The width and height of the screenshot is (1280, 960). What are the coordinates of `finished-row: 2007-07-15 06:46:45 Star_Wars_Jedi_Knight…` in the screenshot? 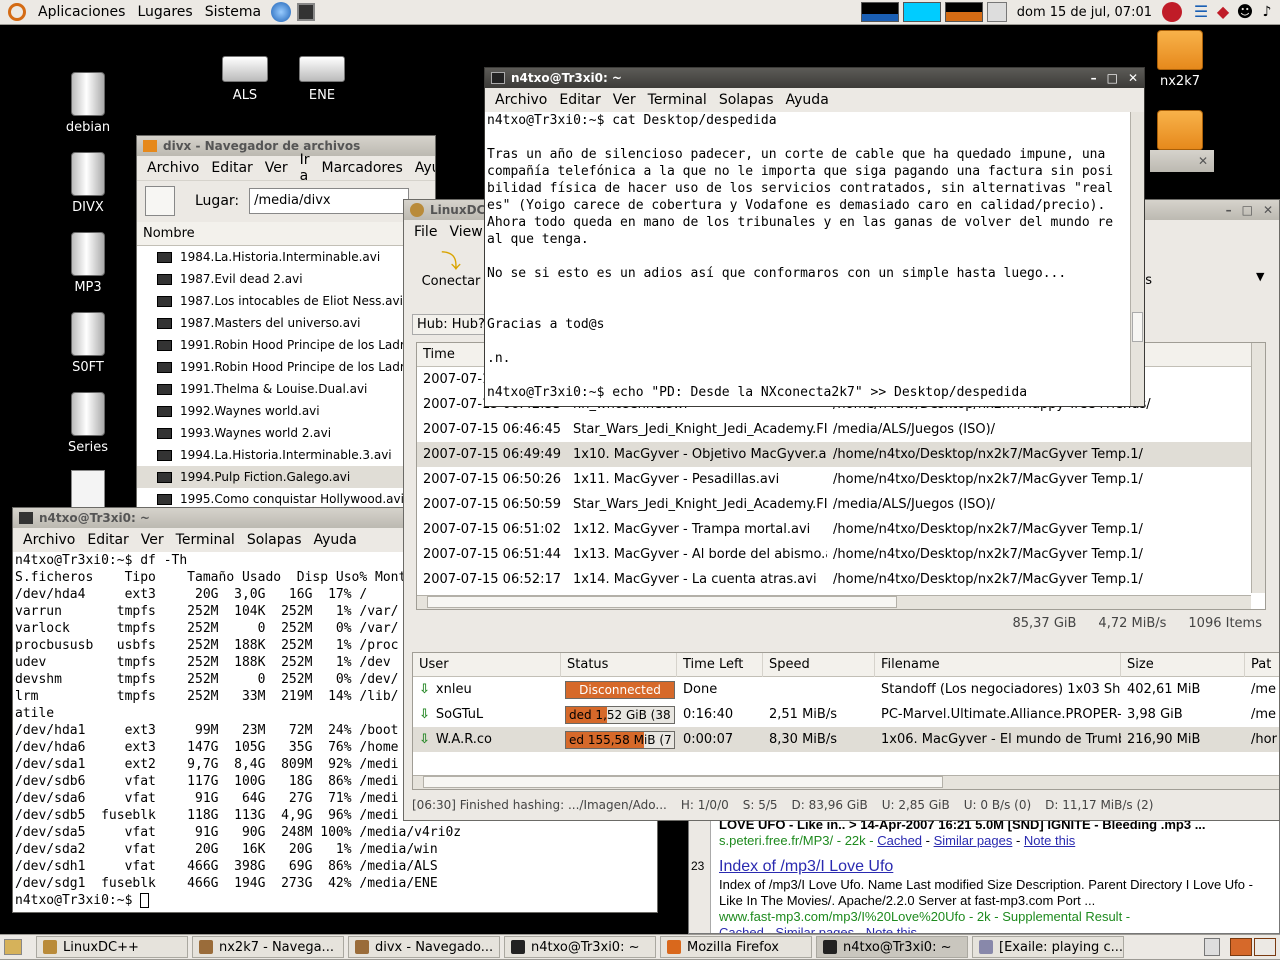 It's located at (834, 429).